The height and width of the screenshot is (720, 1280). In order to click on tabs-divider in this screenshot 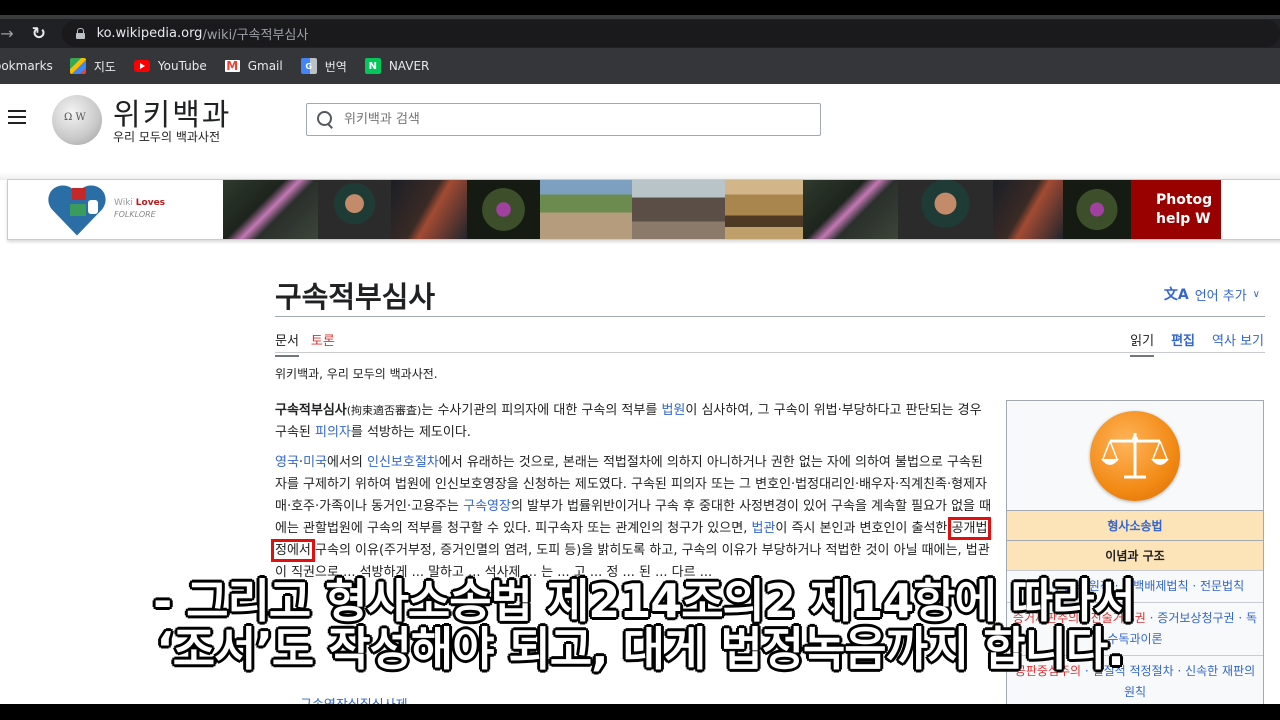, I will do `click(770, 352)`.